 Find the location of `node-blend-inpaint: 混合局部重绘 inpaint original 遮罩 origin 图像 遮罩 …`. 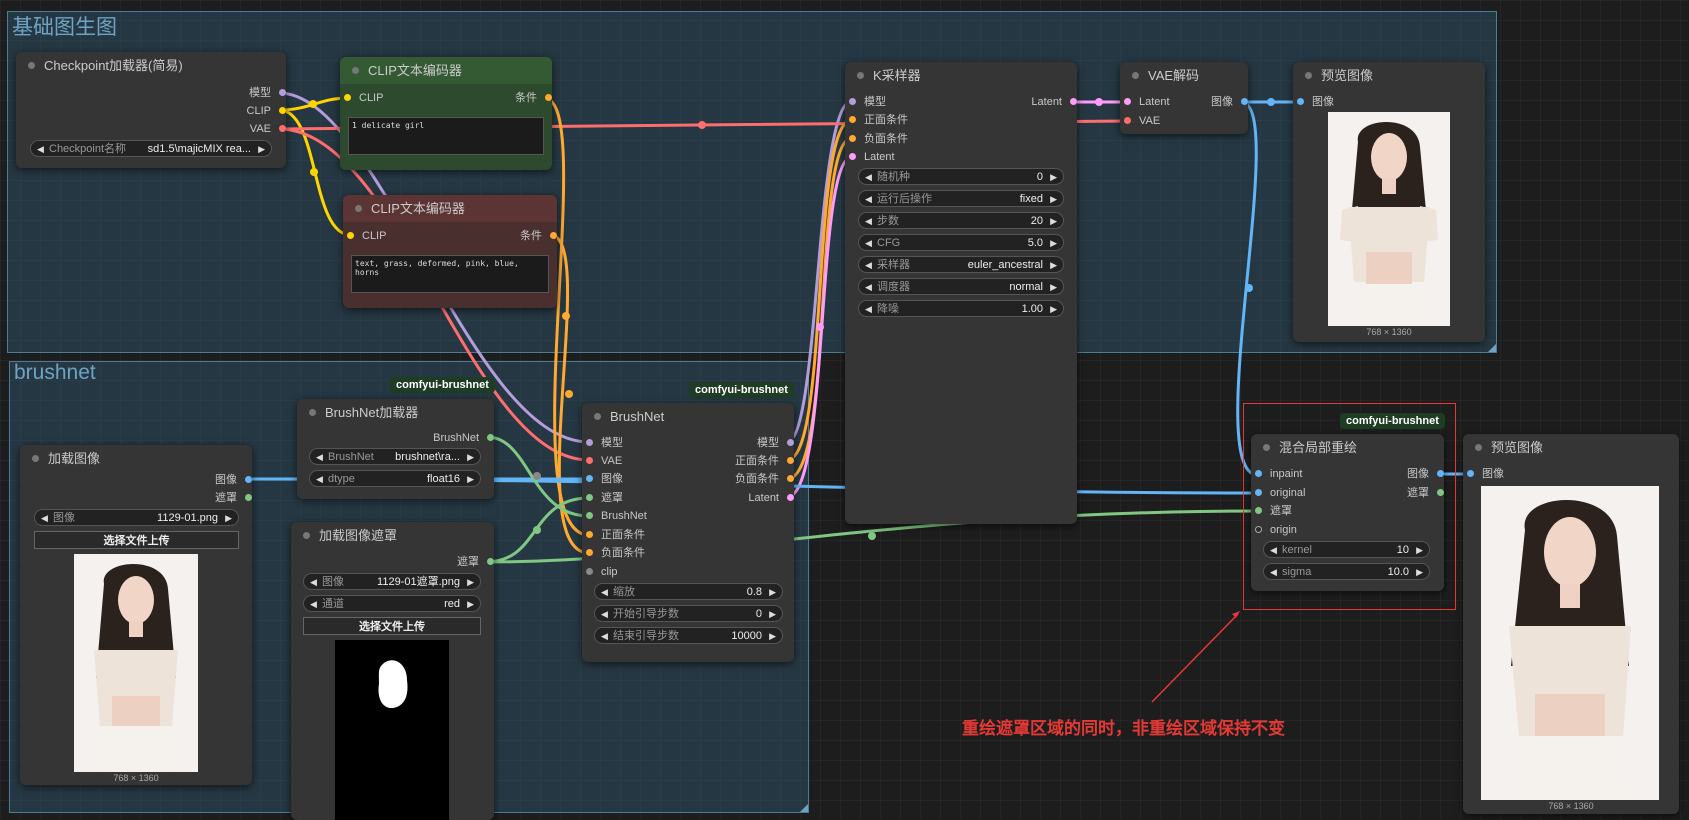

node-blend-inpaint: 混合局部重绘 inpaint original 遮罩 origin 图像 遮罩 … is located at coordinates (1347, 512).